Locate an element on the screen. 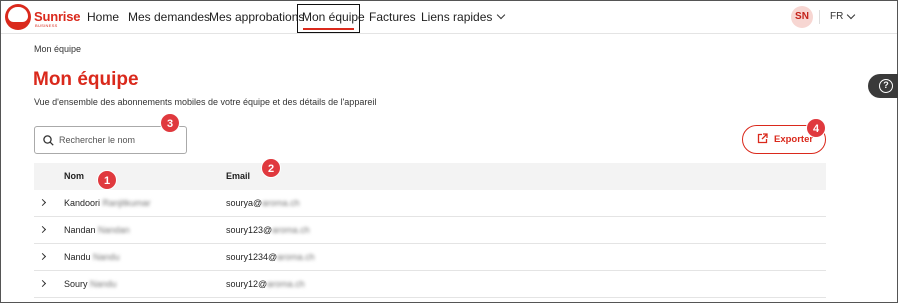 This screenshot has height=303, width=898. user-avatar: SN is located at coordinates (802, 17).